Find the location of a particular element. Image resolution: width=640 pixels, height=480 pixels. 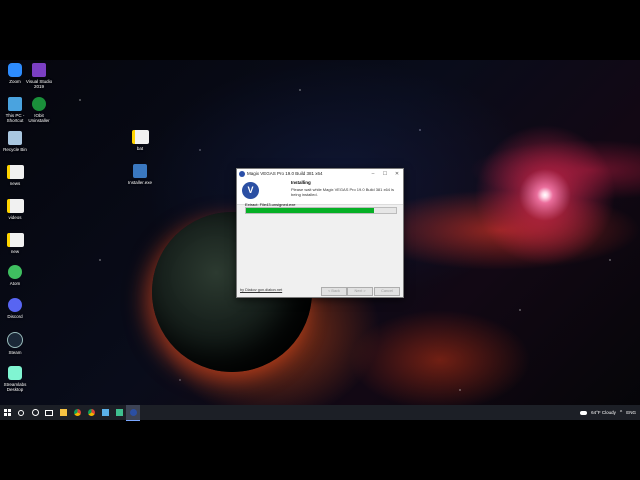

start-button is located at coordinates (7, 412).